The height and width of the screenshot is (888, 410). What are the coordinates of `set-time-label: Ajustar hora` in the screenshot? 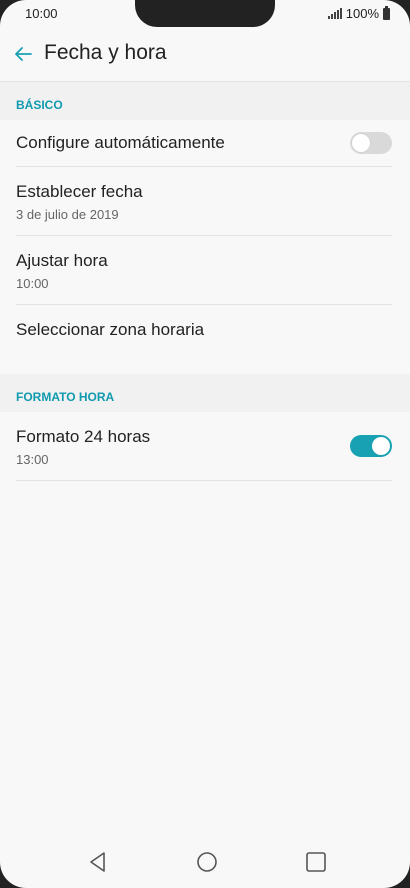 It's located at (62, 260).